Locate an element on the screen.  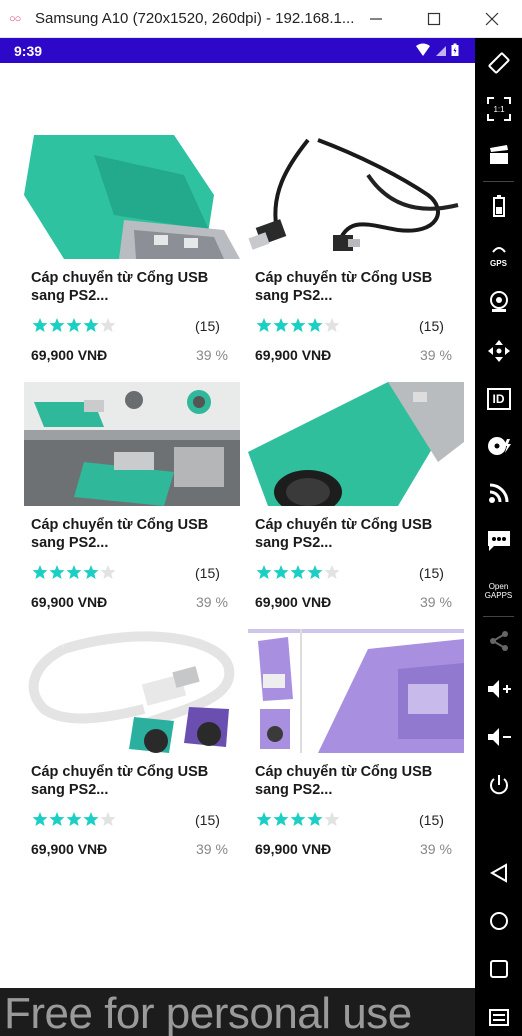
genymotion-icon: ○○ is located at coordinates (15, 18).